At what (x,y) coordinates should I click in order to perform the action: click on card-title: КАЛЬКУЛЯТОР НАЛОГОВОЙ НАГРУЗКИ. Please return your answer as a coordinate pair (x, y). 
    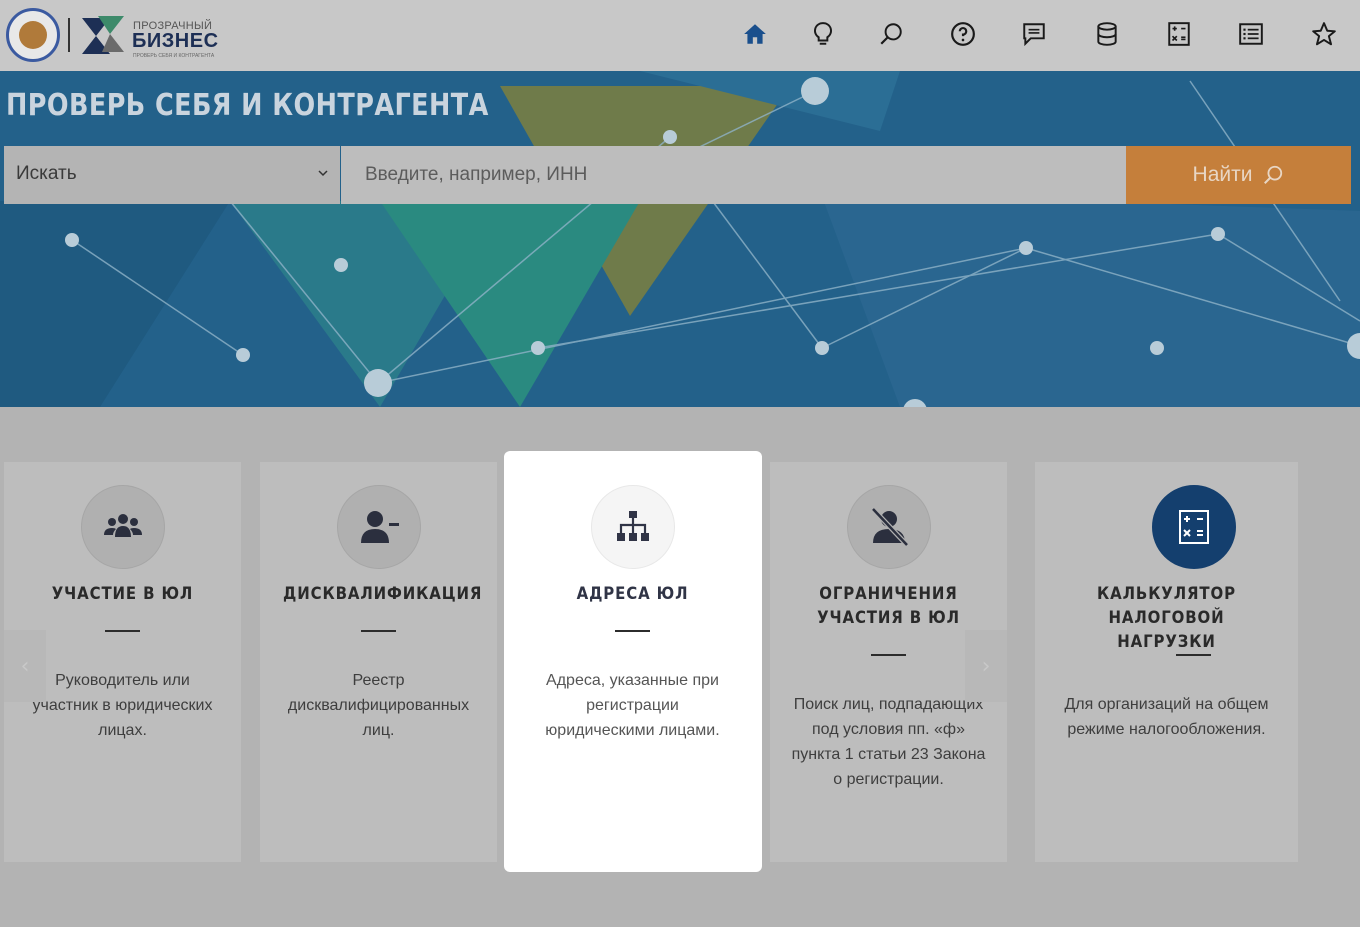
    Looking at the image, I should click on (1166, 618).